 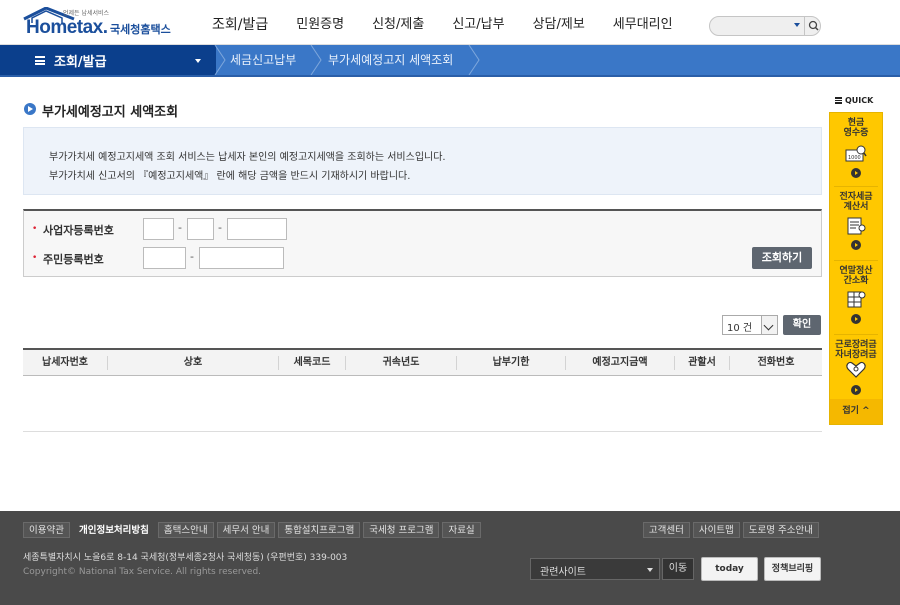 I want to click on col-trade-name: 상호, so click(x=193, y=362).